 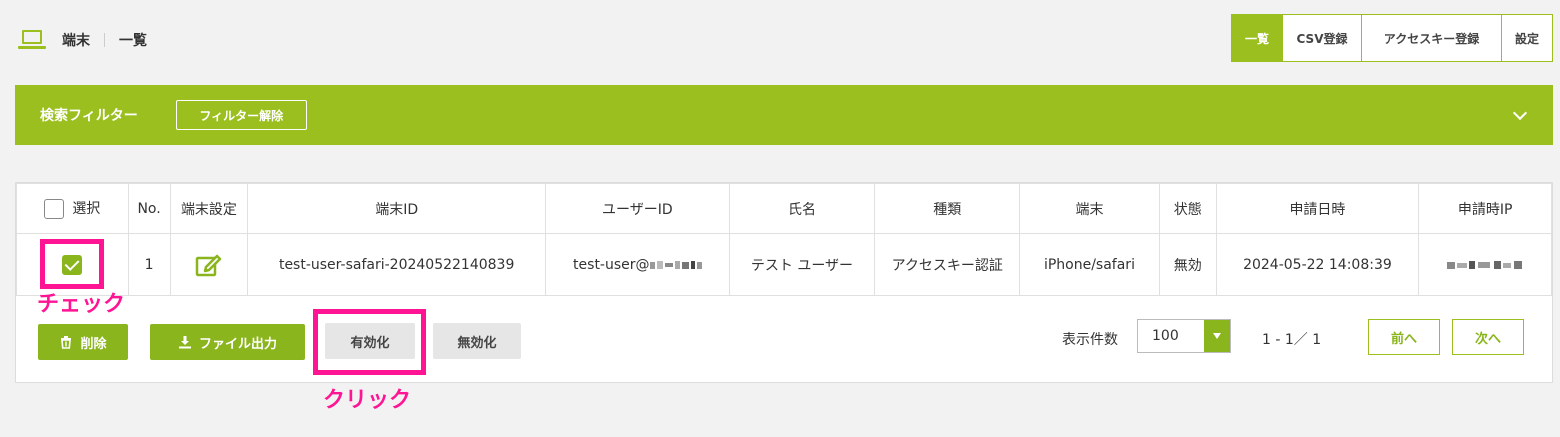 I want to click on click-annotation: クリック, so click(x=367, y=400).